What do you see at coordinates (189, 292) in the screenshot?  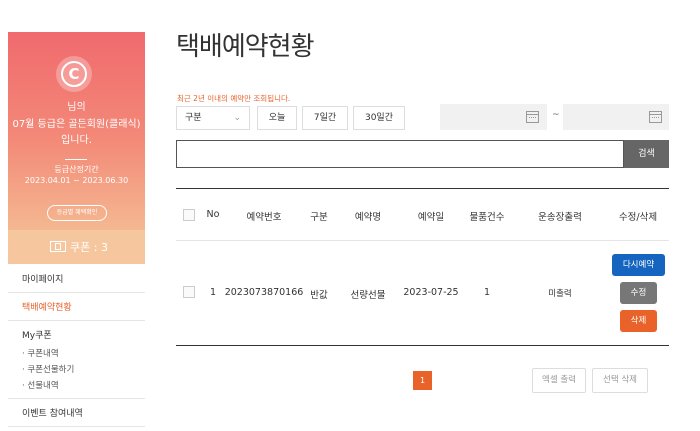 I see `row-checkbox` at bounding box center [189, 292].